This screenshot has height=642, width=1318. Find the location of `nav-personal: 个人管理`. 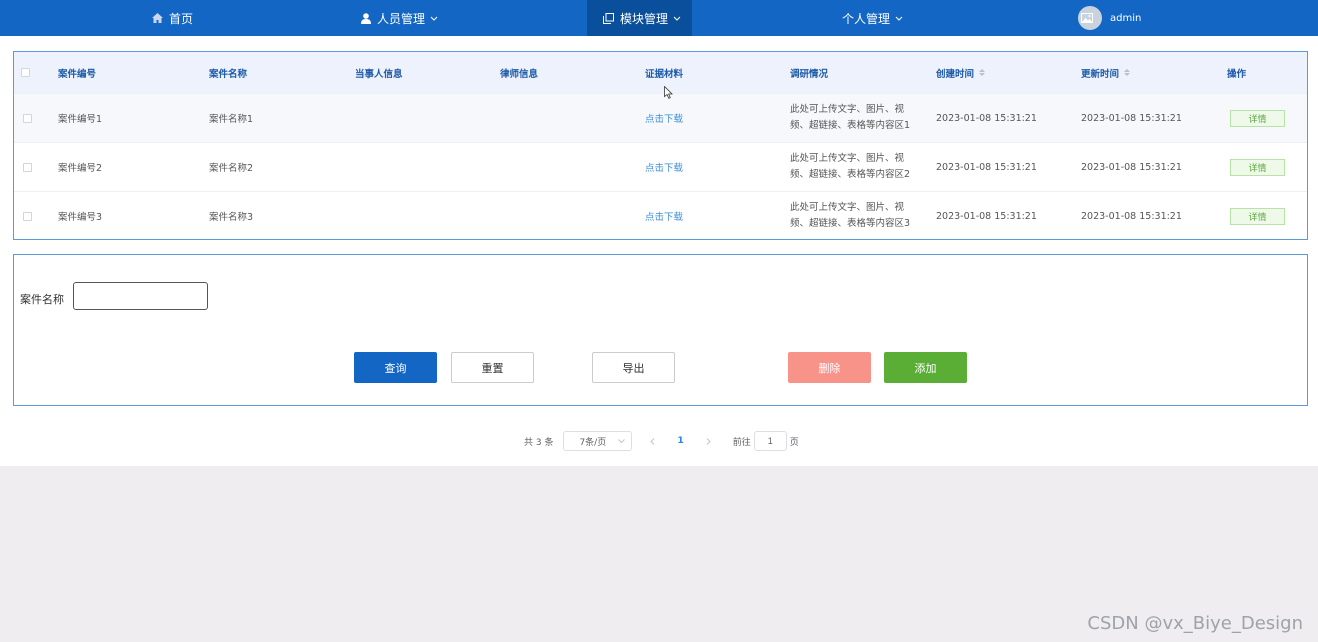

nav-personal: 个人管理 is located at coordinates (872, 18).